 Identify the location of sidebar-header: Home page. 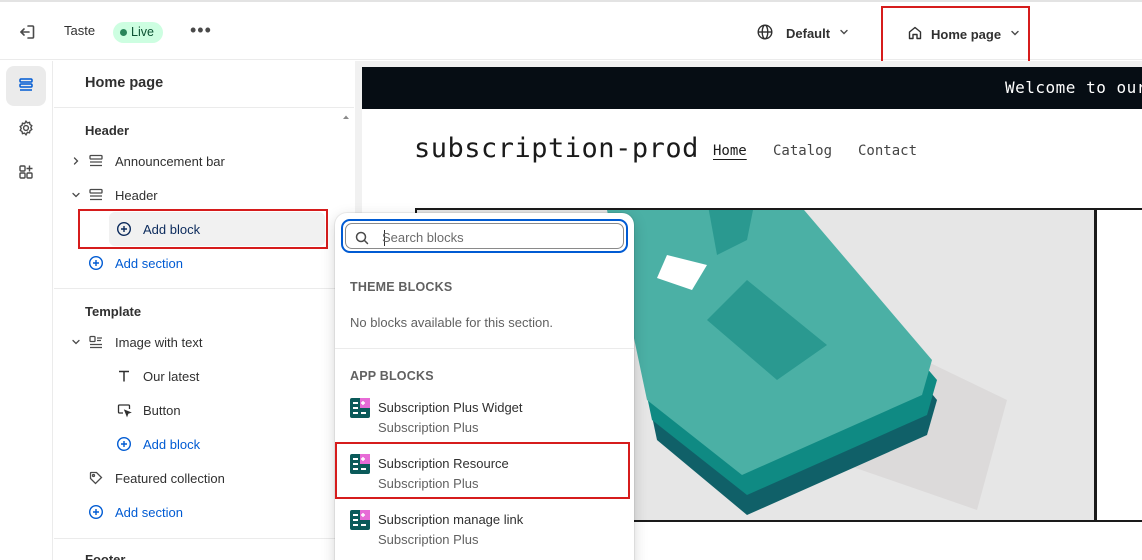
(204, 84).